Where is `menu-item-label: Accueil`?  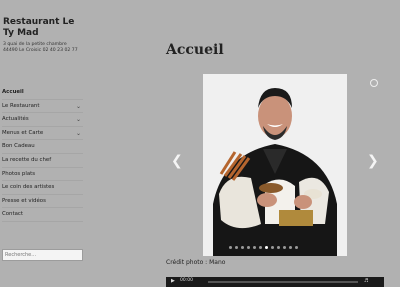
menu-item-label: Accueil is located at coordinates (13, 92).